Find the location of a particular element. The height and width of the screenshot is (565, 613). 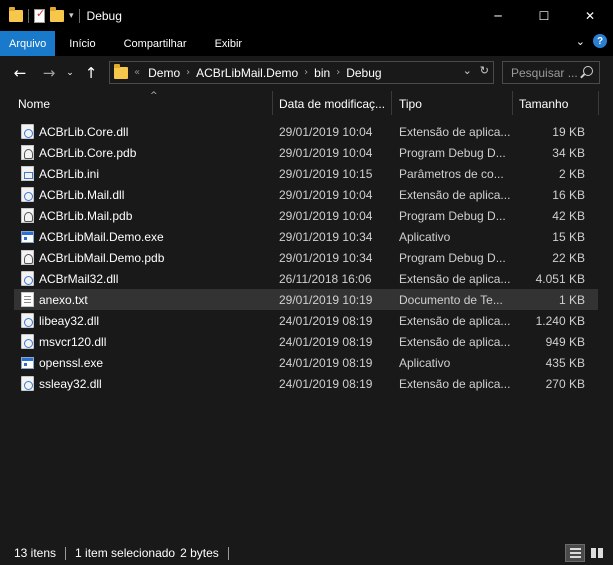

minimize-button: ─ is located at coordinates (498, 15).